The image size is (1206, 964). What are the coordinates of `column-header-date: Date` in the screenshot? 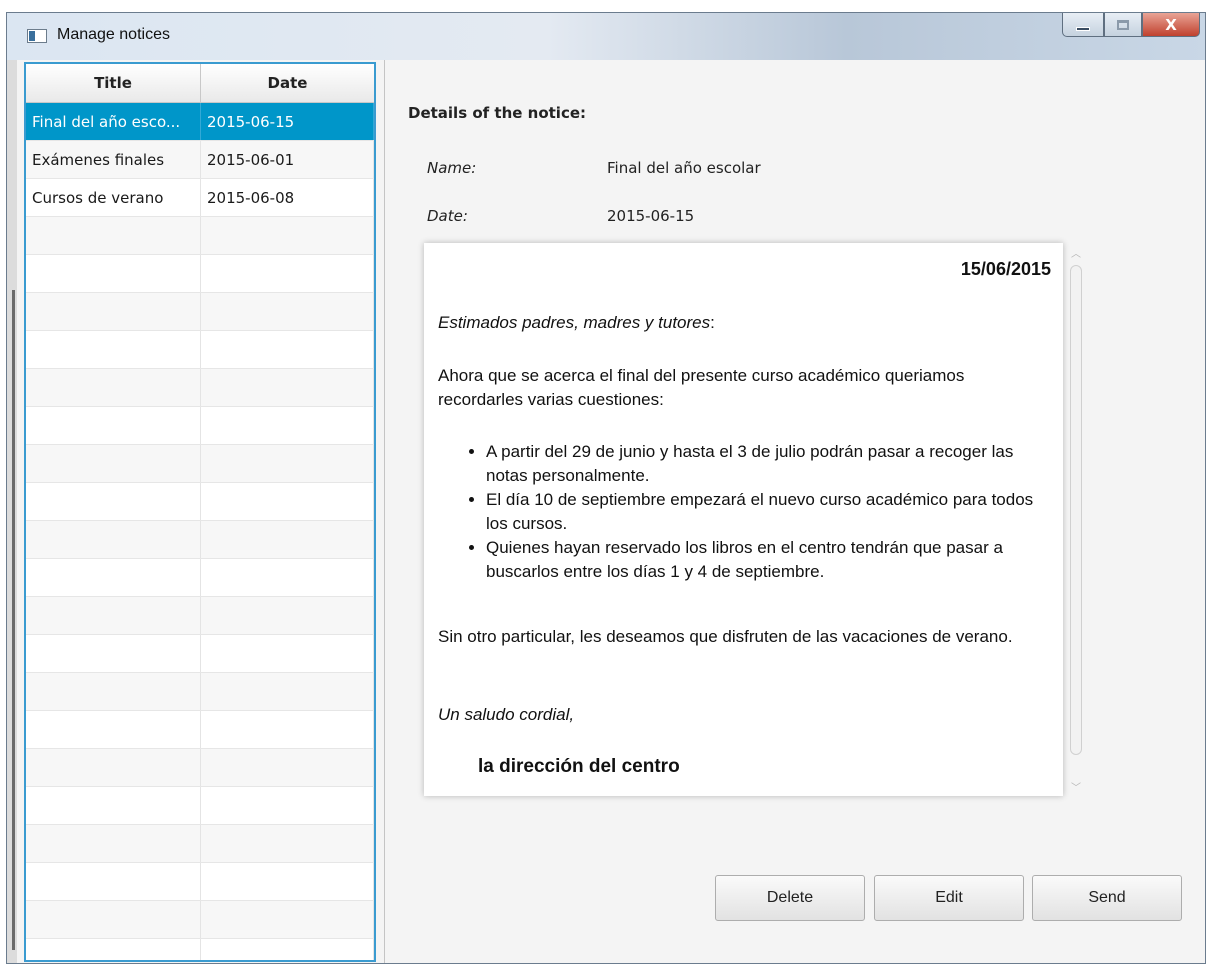 It's located at (287, 83).